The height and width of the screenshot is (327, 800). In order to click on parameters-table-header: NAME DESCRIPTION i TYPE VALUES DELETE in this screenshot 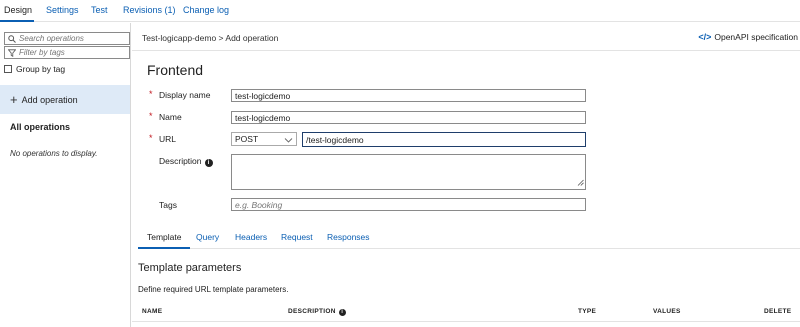, I will do `click(466, 312)`.